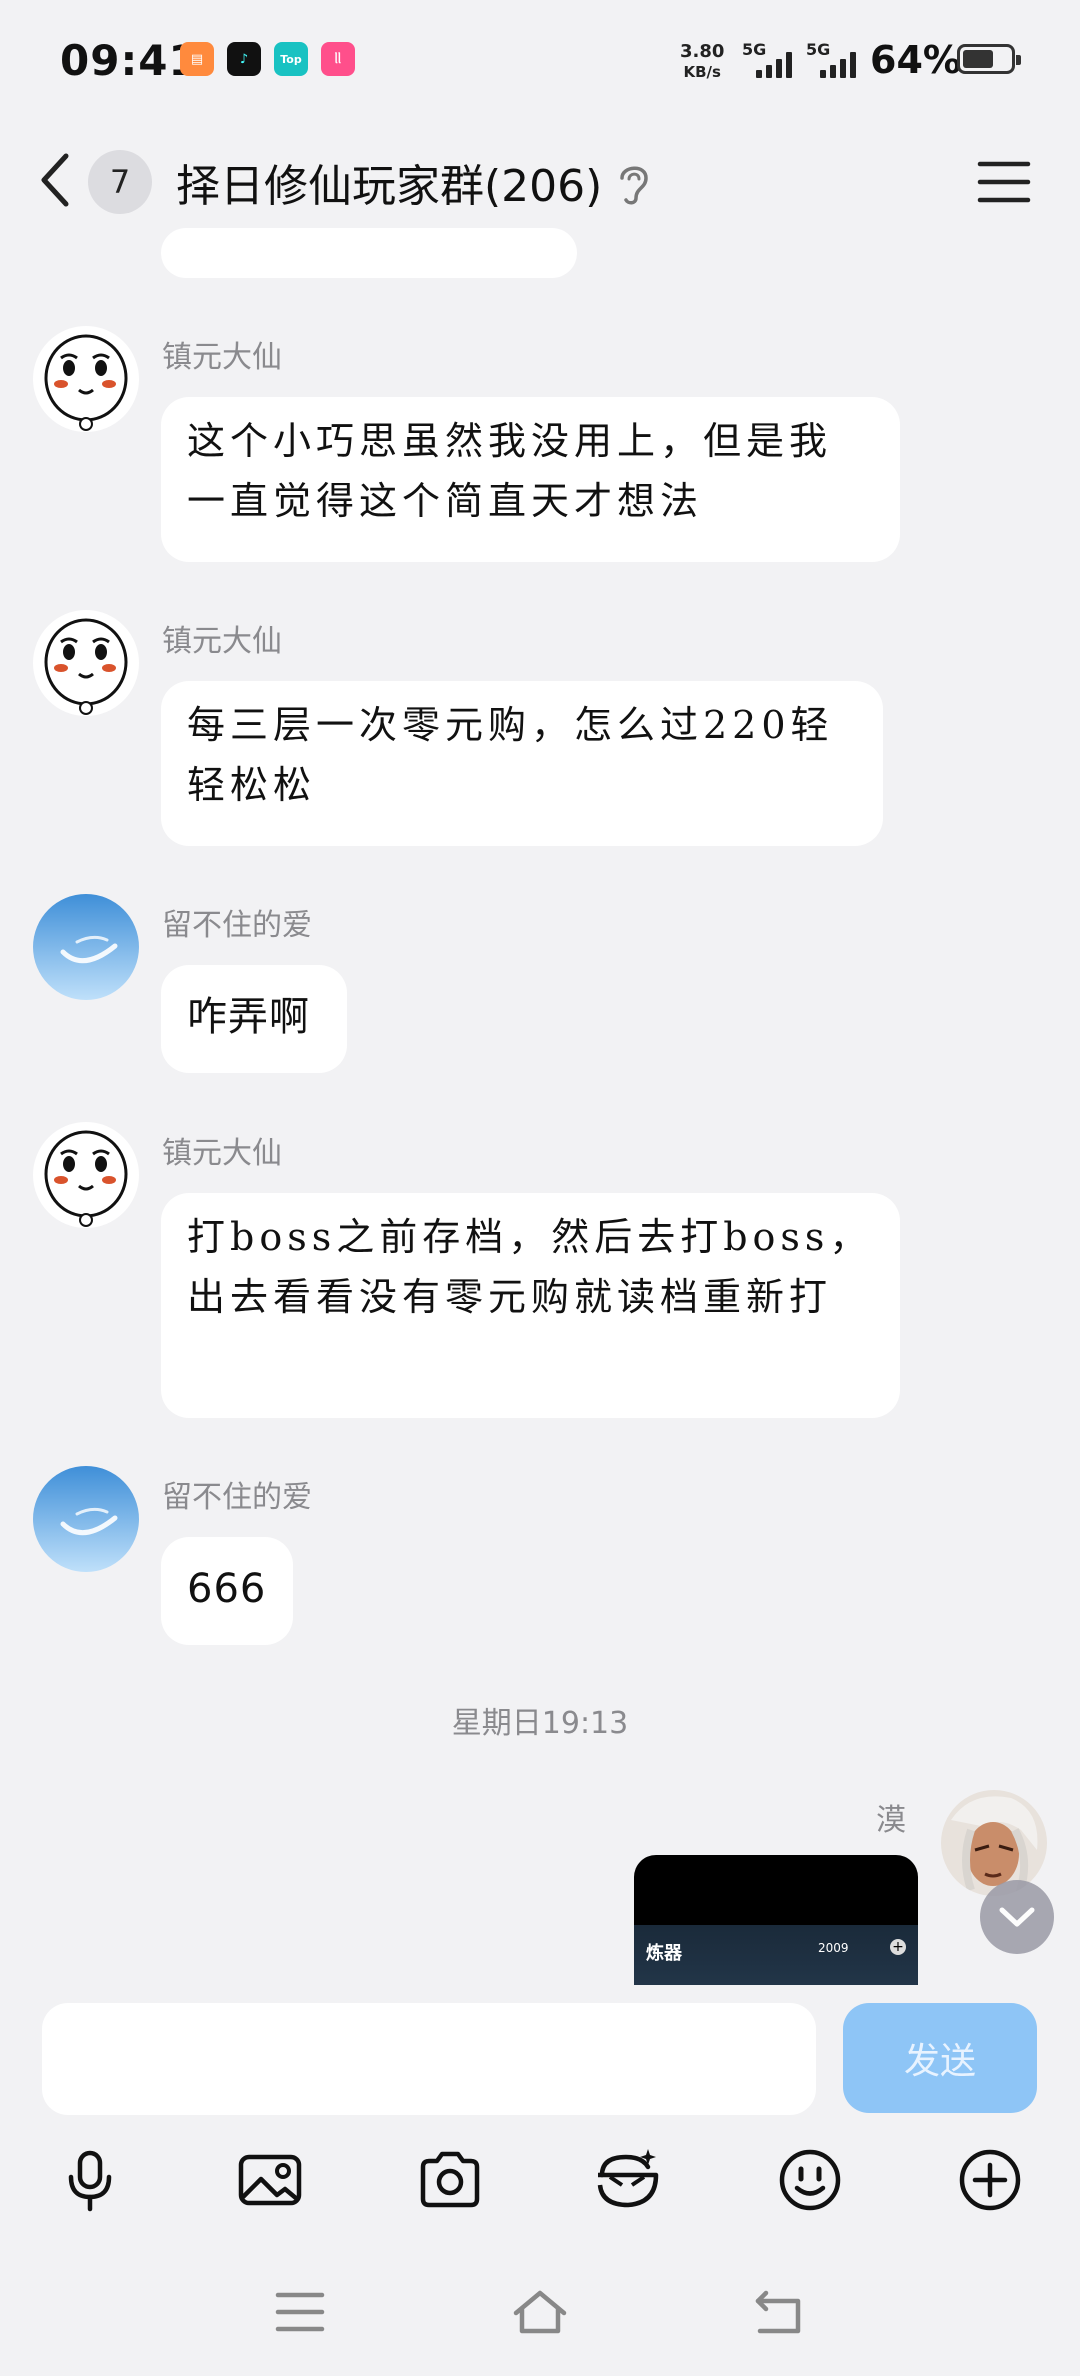 This screenshot has width=1080, height=2376. I want to click on chevron-left-icon, so click(55, 180).